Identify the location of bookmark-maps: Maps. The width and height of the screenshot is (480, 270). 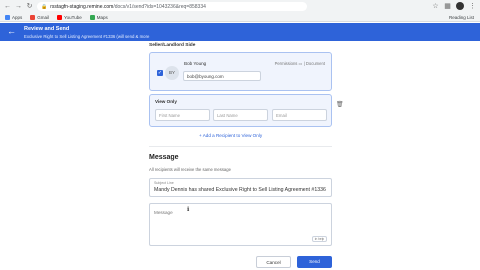
(98, 17).